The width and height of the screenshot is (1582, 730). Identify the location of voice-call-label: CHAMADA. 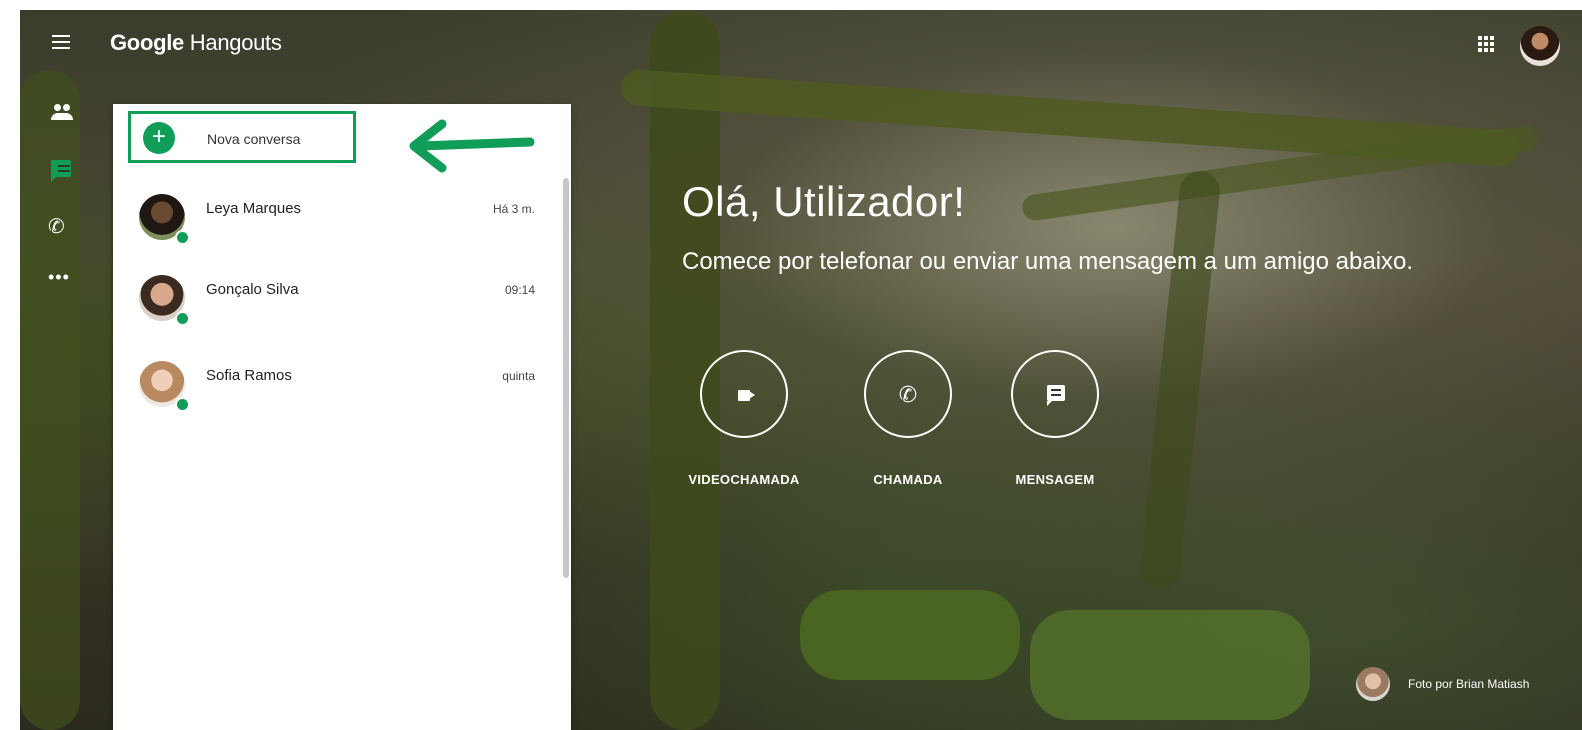
(908, 479).